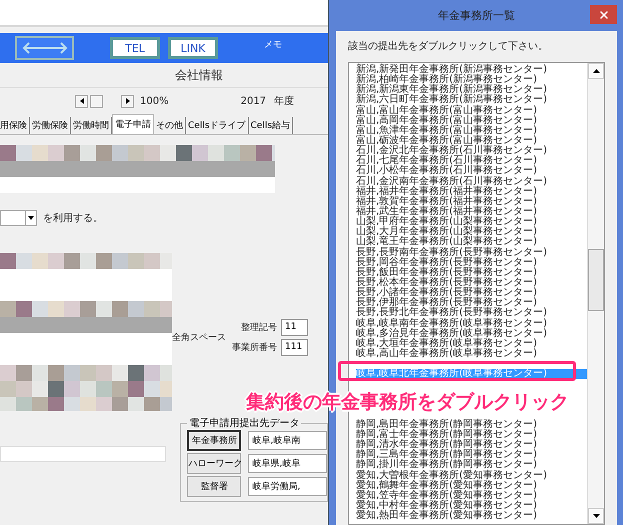 The width and height of the screenshot is (623, 525). Describe the element at coordinates (471, 354) in the screenshot. I see `list-item: 岐阜,高山年金事務所(岐阜事務センター)` at that location.